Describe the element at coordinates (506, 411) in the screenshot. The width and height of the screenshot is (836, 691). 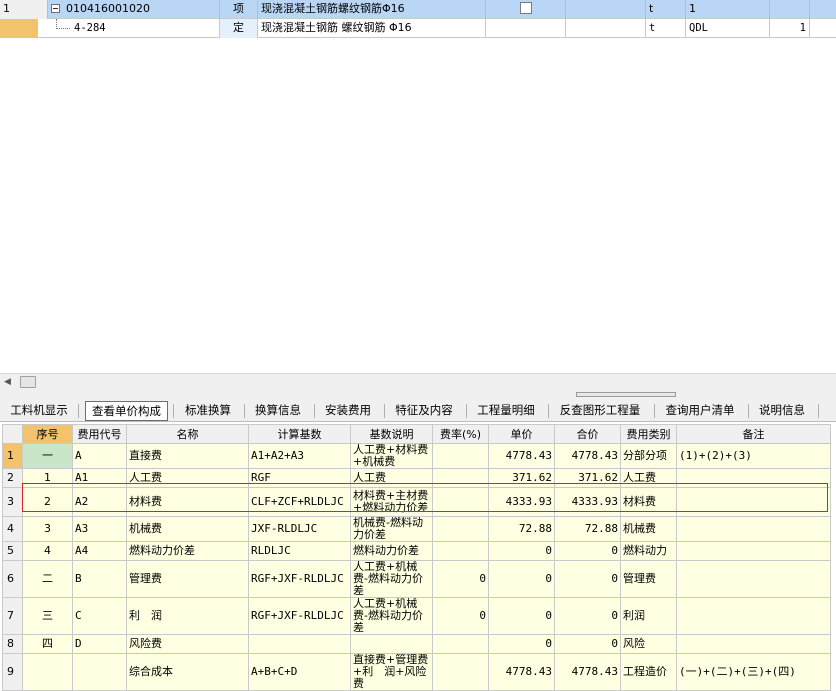
I see `tab-quantity-detail: 工程量明细` at that location.